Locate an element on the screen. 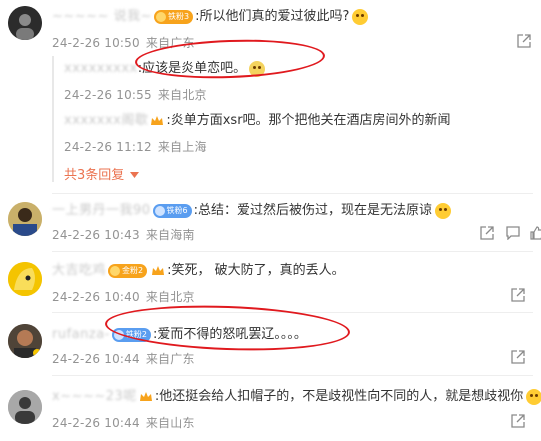 This screenshot has width=541, height=441. timestamp: 24-2-26 10:55 is located at coordinates (108, 95).